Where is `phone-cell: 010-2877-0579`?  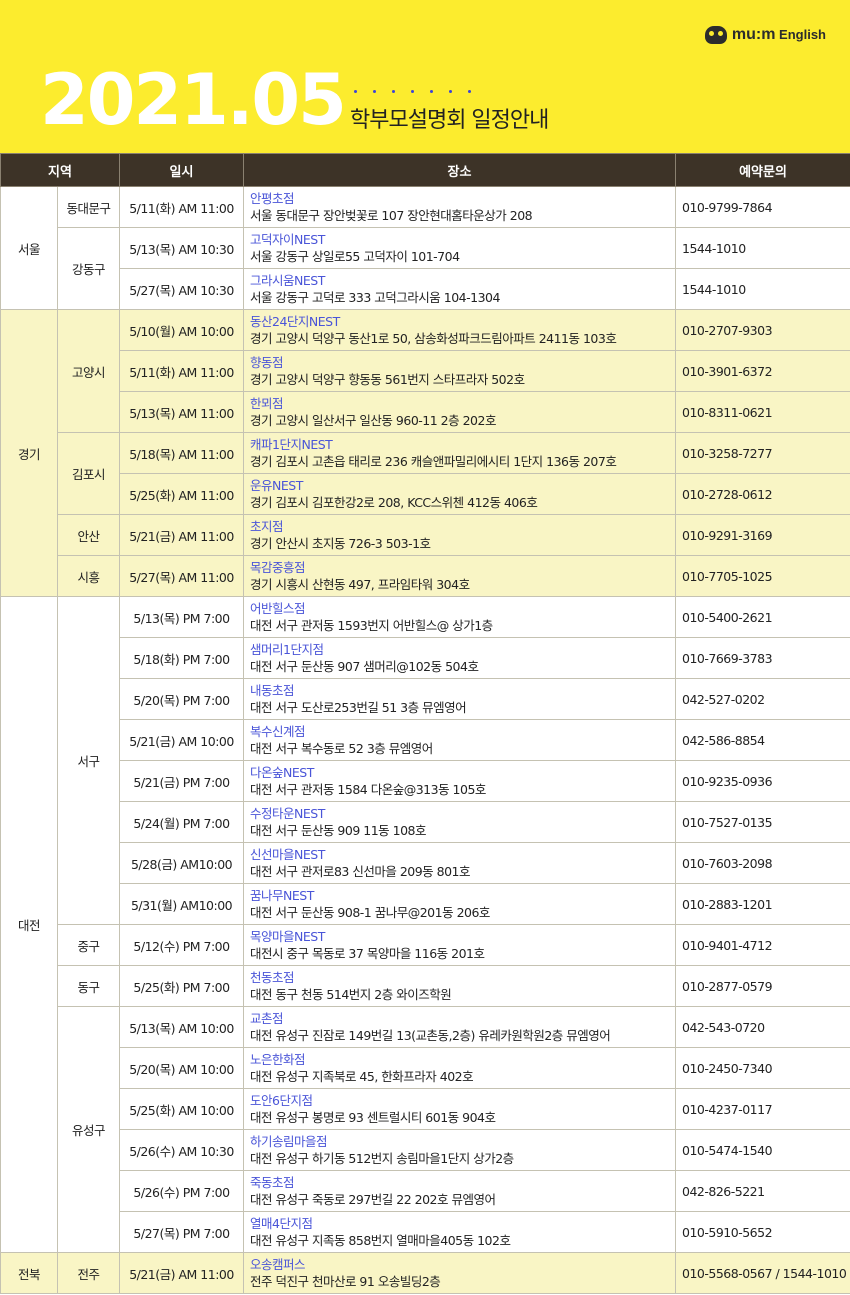
phone-cell: 010-2877-0579 is located at coordinates (762, 986).